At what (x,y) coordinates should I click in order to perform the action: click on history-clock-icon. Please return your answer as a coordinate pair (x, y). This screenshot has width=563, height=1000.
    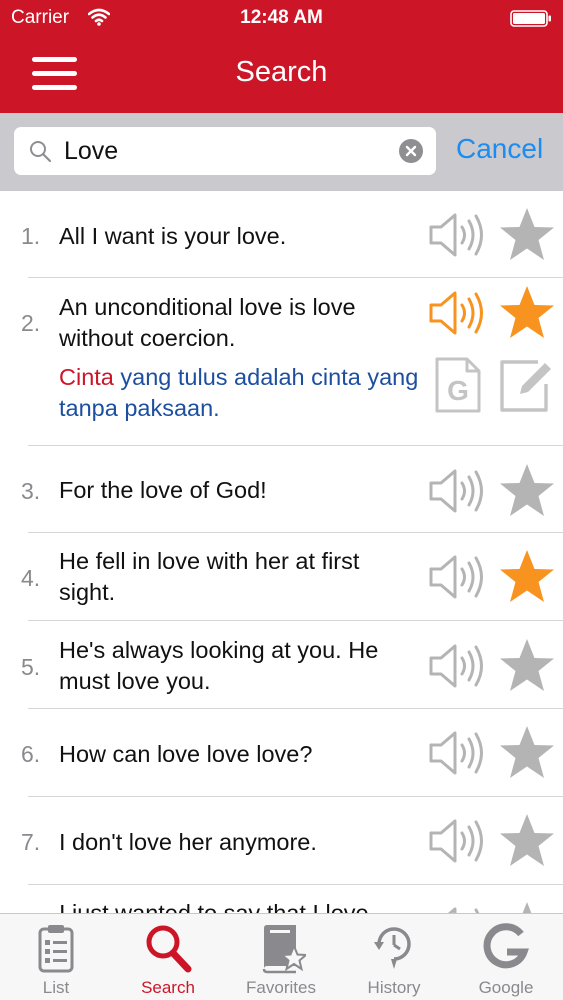
    Looking at the image, I should click on (392, 948).